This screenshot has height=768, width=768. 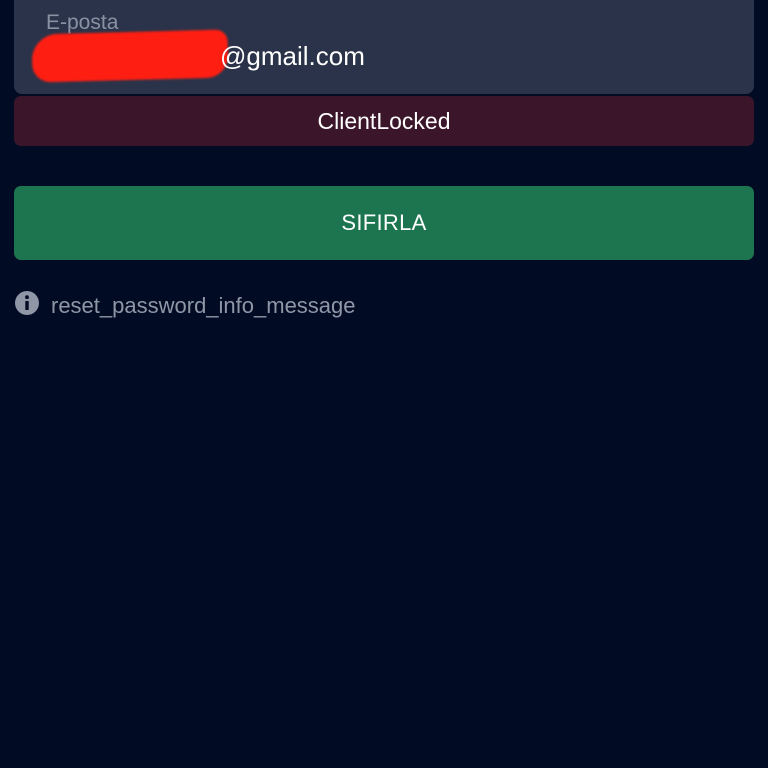 I want to click on reset-button: SIFIRLA, so click(x=384, y=223).